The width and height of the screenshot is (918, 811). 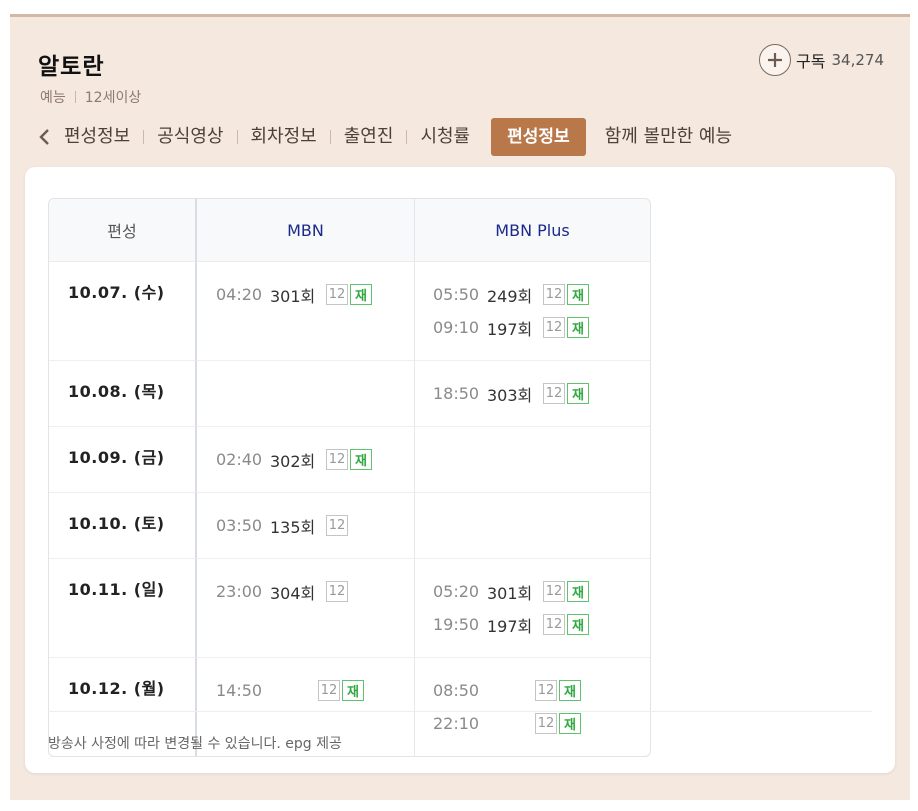 What do you see at coordinates (123, 460) in the screenshot?
I see `schedule-date: 10.09. (금)` at bounding box center [123, 460].